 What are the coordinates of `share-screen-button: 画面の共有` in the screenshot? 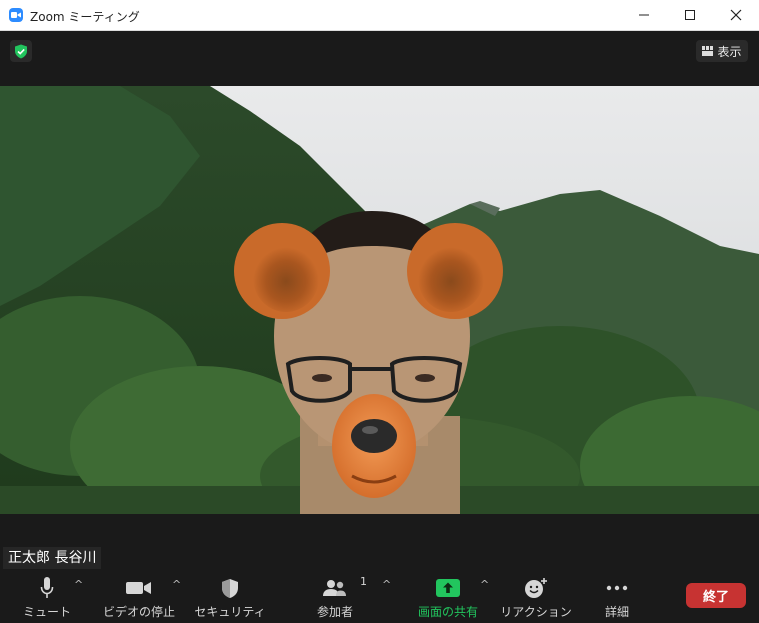 It's located at (448, 597).